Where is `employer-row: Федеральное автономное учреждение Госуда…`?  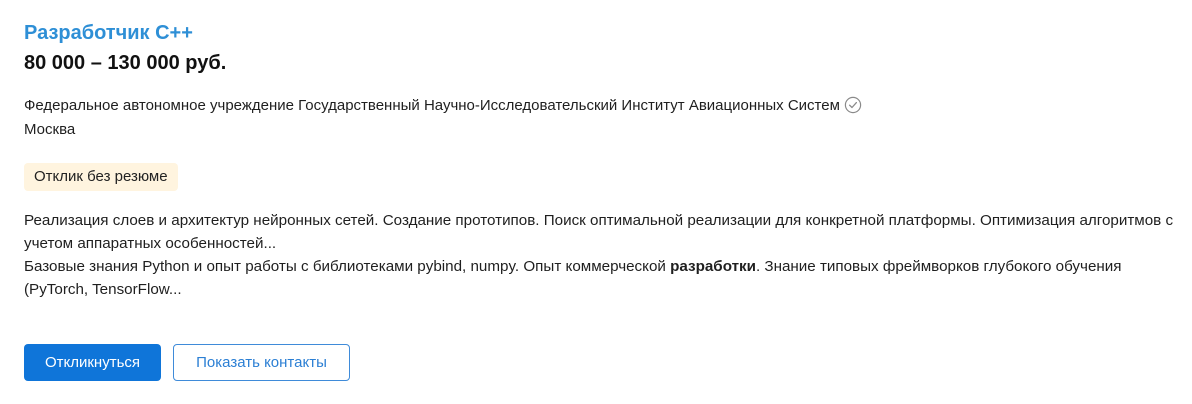 employer-row: Федеральное автономное учреждение Госуда… is located at coordinates (443, 105).